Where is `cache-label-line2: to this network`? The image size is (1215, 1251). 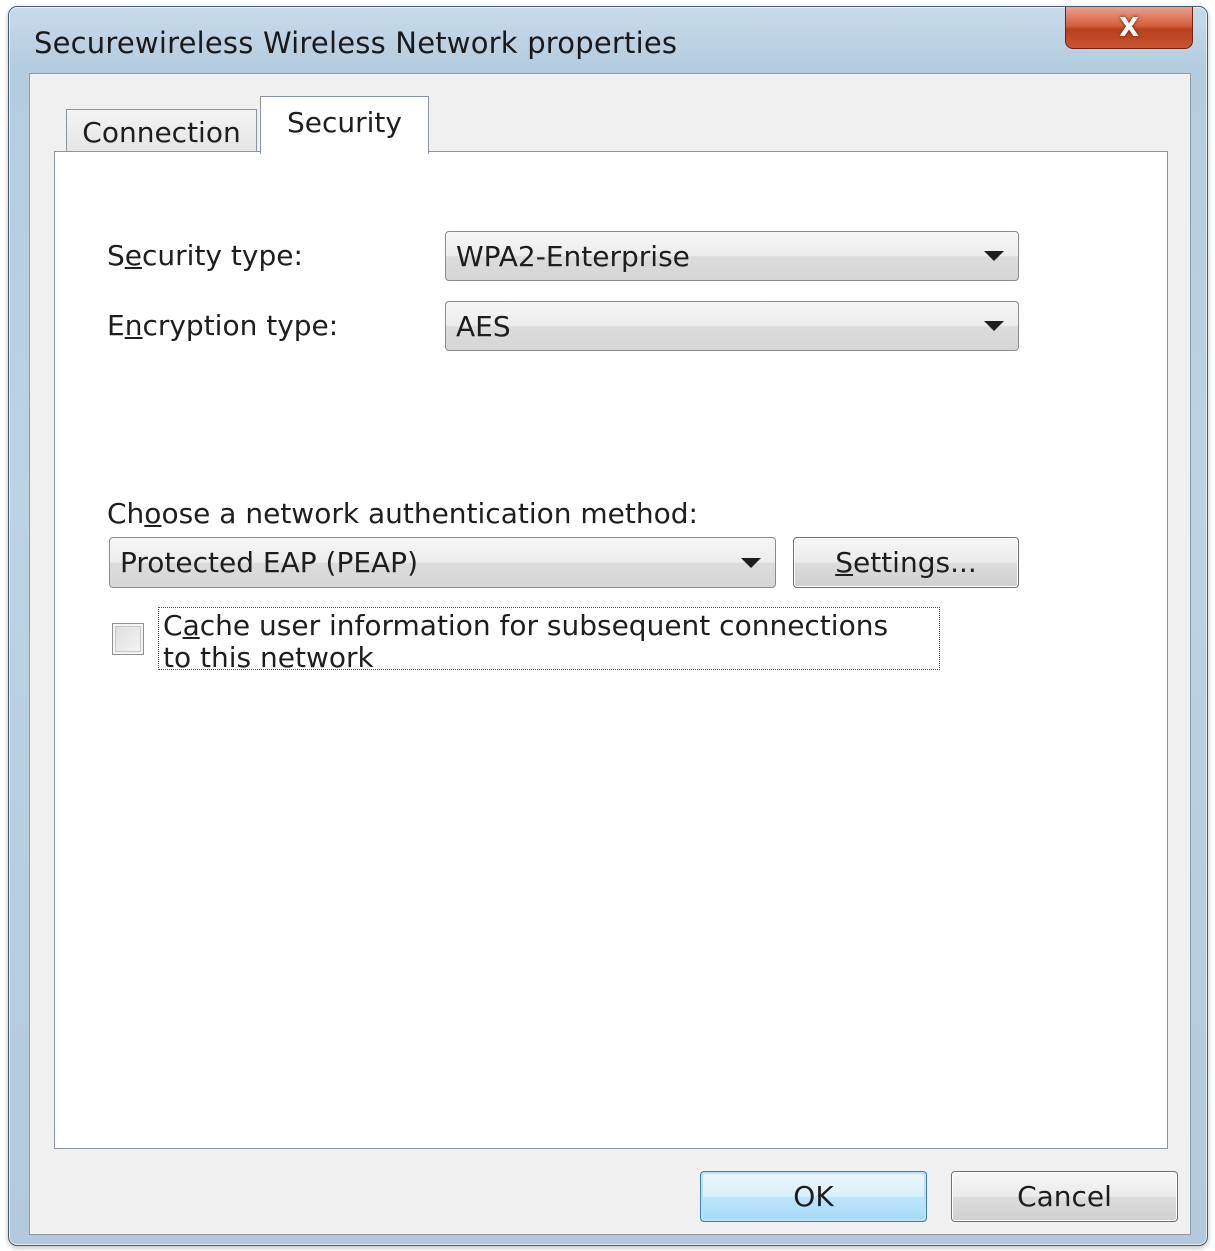 cache-label-line2: to this network is located at coordinates (268, 657).